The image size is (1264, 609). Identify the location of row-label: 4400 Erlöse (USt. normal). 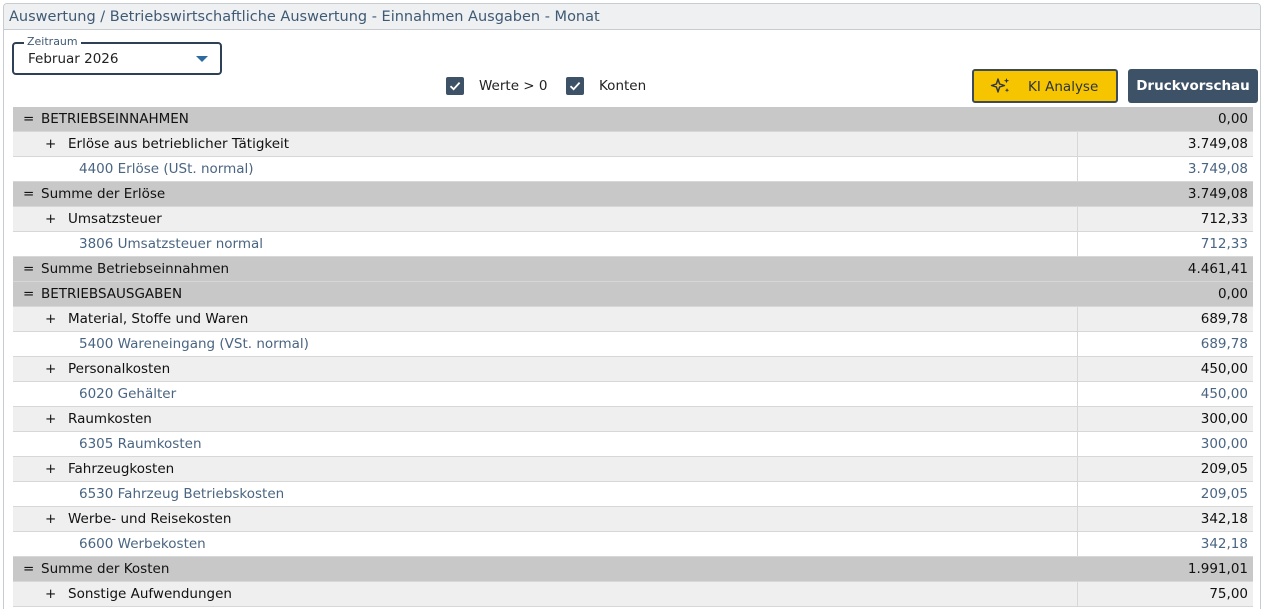
(166, 169).